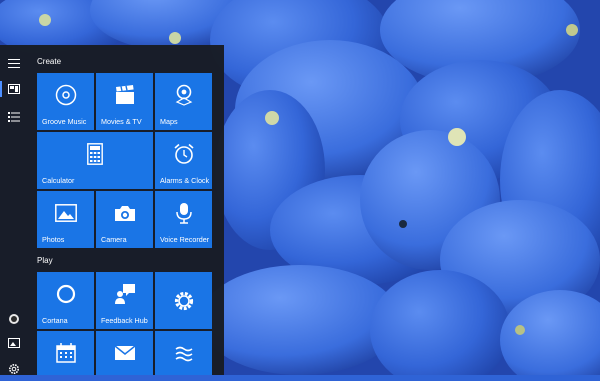  I want to click on account-button, so click(14, 319).